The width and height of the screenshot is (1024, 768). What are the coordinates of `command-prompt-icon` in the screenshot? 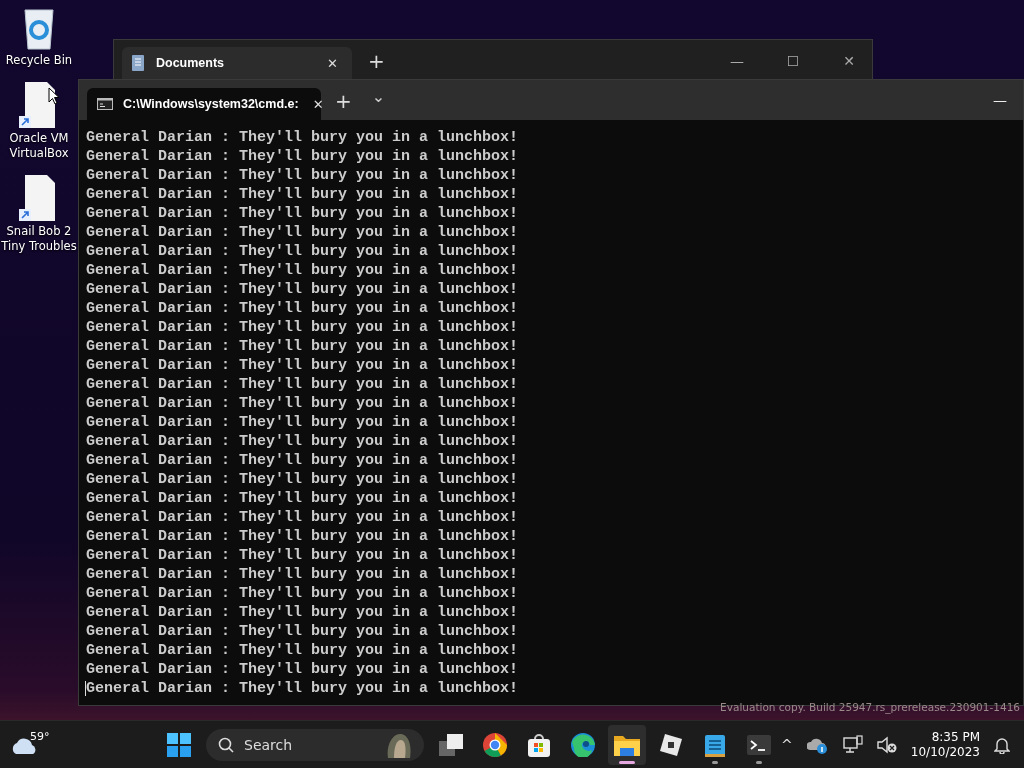 It's located at (105, 104).